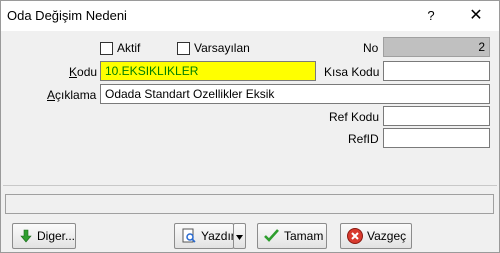 This screenshot has height=253, width=500. I want to click on vazgec-label: Vazgeç, so click(387, 236).